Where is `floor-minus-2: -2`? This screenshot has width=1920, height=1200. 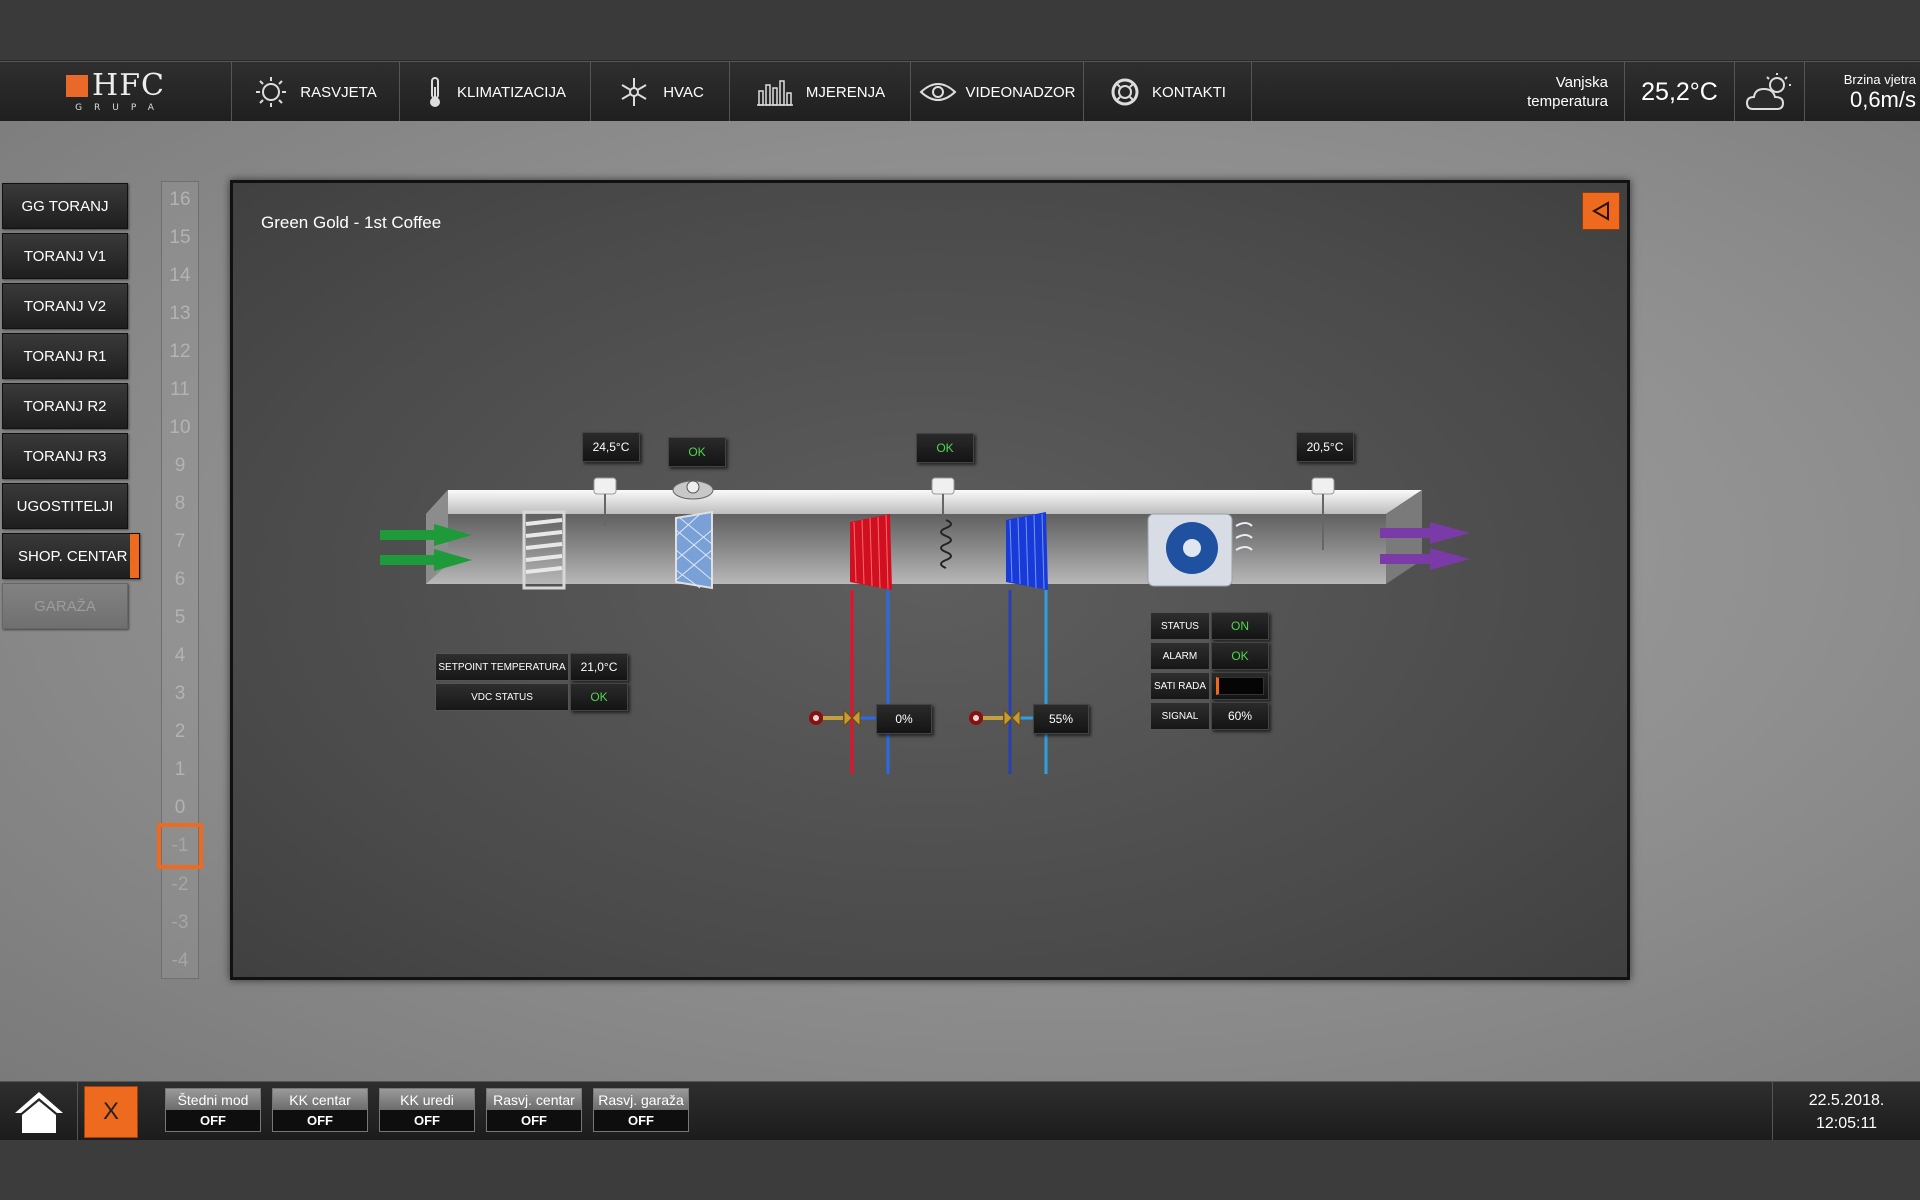 floor-minus-2: -2 is located at coordinates (180, 885).